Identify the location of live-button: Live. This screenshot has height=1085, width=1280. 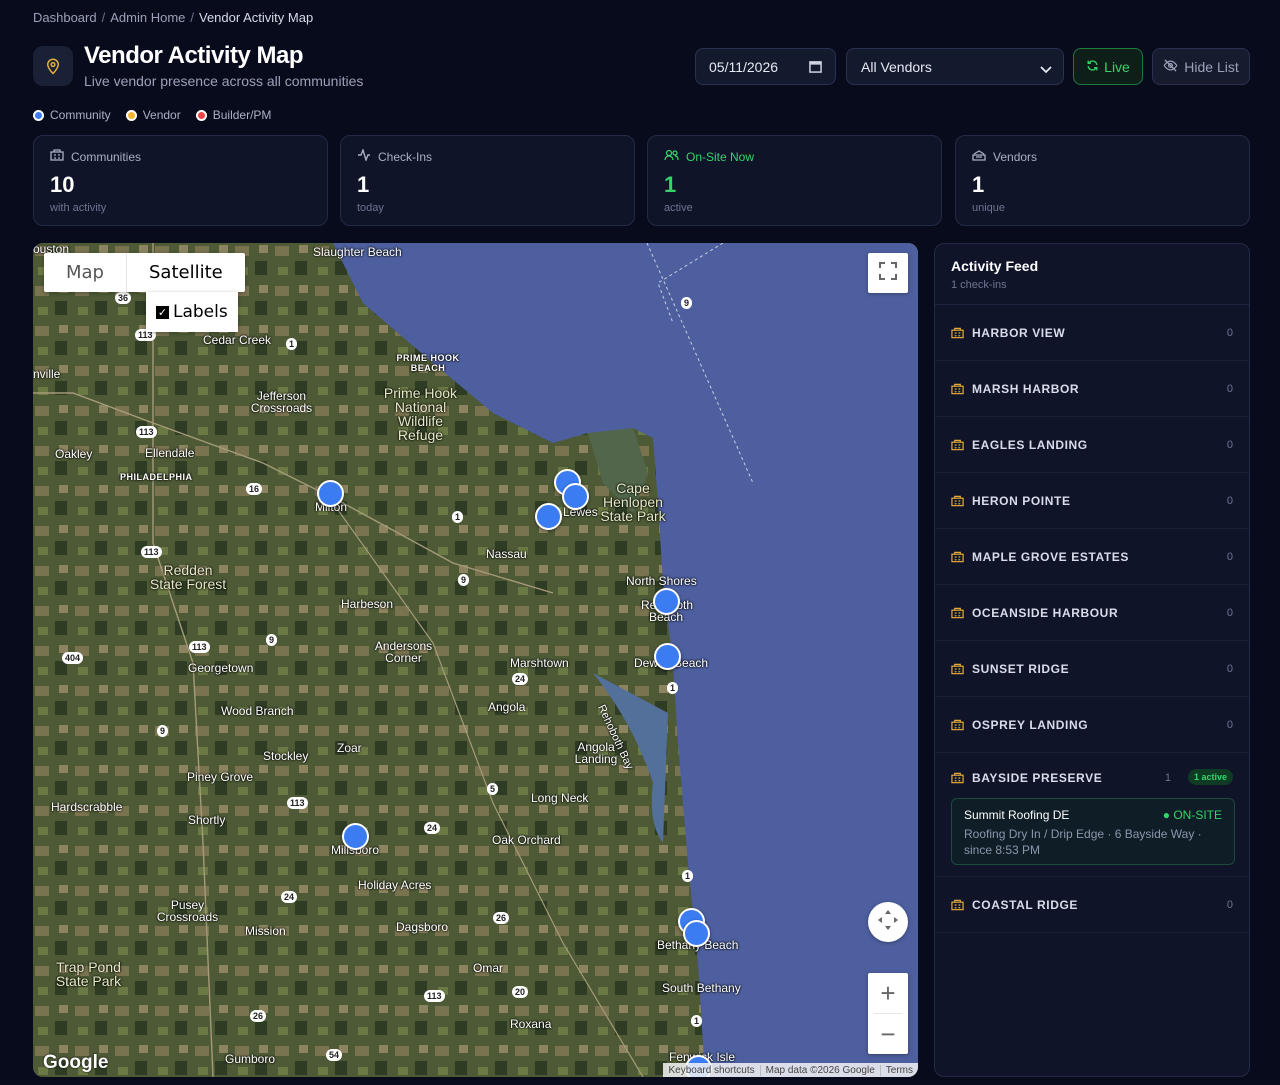
(1108, 66).